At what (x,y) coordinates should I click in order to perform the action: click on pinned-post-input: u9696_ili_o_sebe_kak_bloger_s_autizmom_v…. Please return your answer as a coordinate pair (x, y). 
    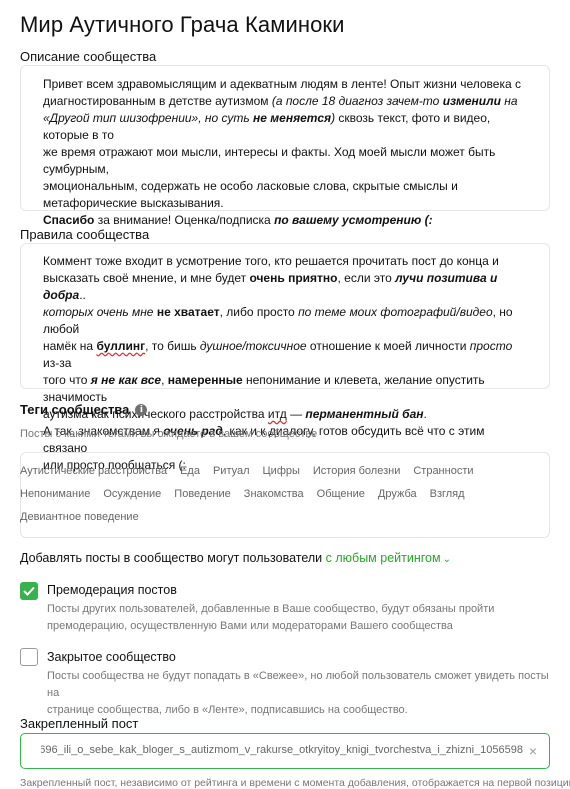
    Looking at the image, I should click on (285, 751).